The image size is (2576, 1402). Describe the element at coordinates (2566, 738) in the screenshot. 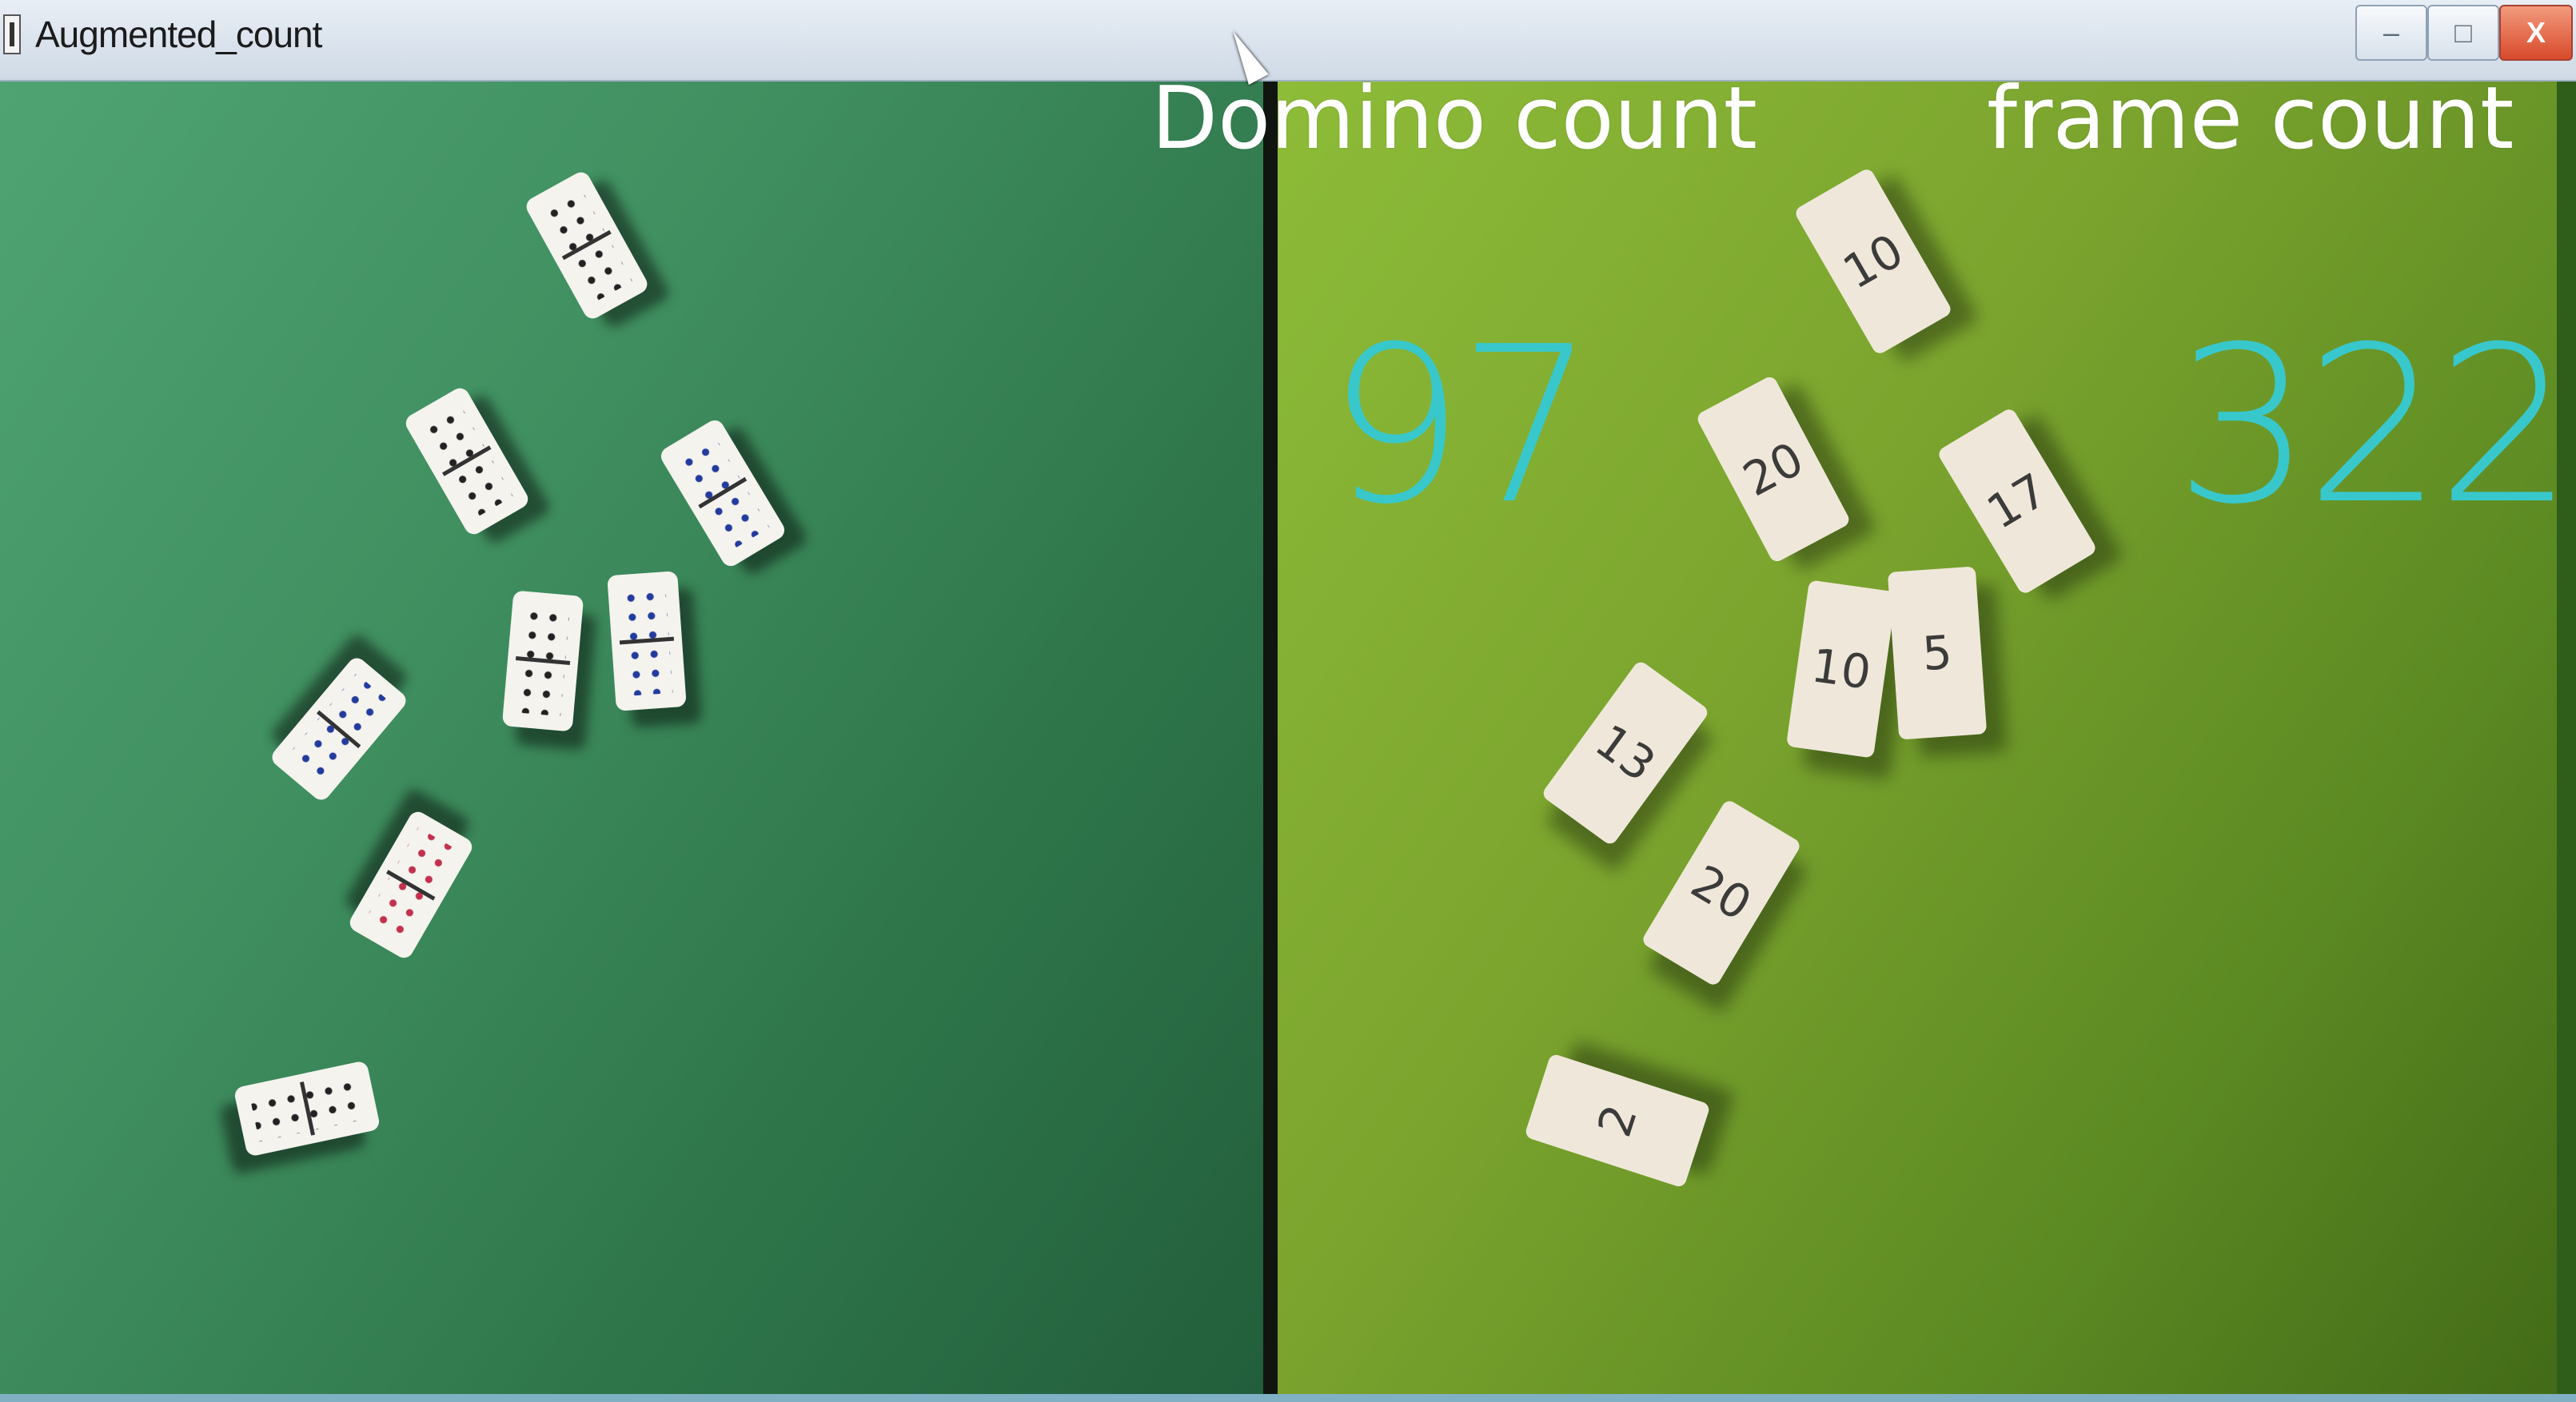

I see `window-right-border` at that location.